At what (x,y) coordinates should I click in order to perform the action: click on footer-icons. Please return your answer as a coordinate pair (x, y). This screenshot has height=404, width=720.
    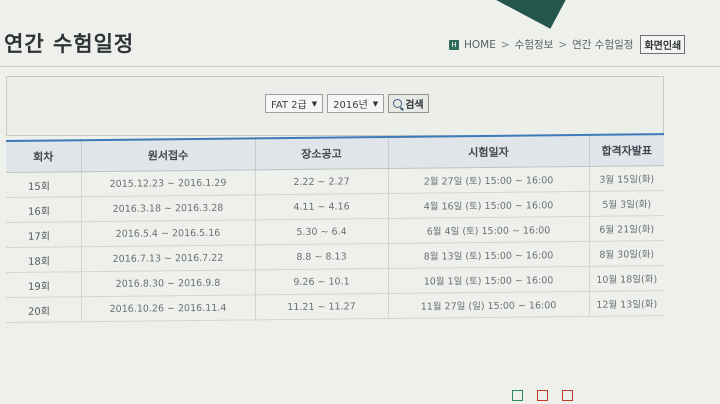
    Looking at the image, I should click on (542, 395).